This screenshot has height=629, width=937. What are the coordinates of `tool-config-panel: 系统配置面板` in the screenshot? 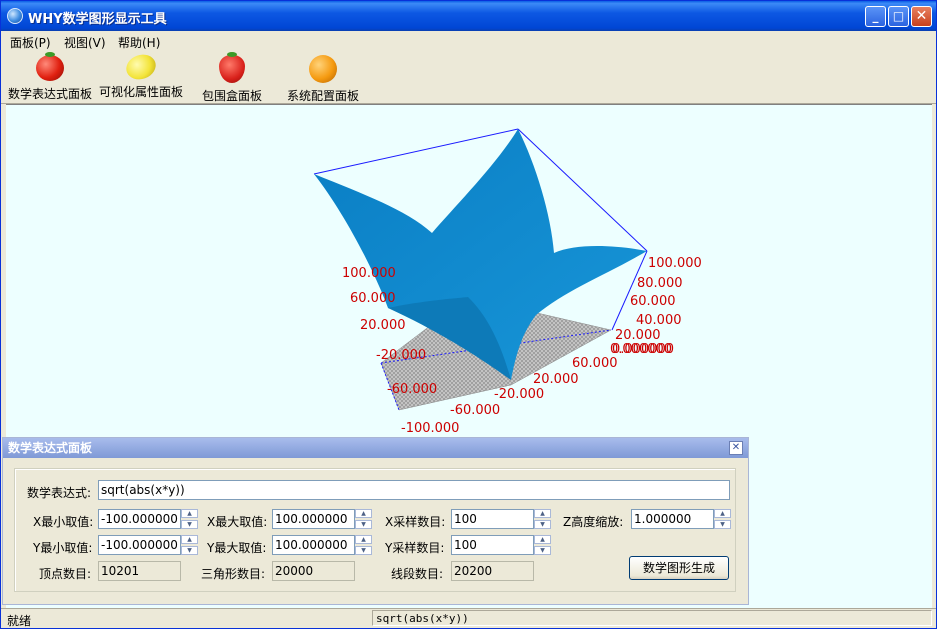 It's located at (323, 78).